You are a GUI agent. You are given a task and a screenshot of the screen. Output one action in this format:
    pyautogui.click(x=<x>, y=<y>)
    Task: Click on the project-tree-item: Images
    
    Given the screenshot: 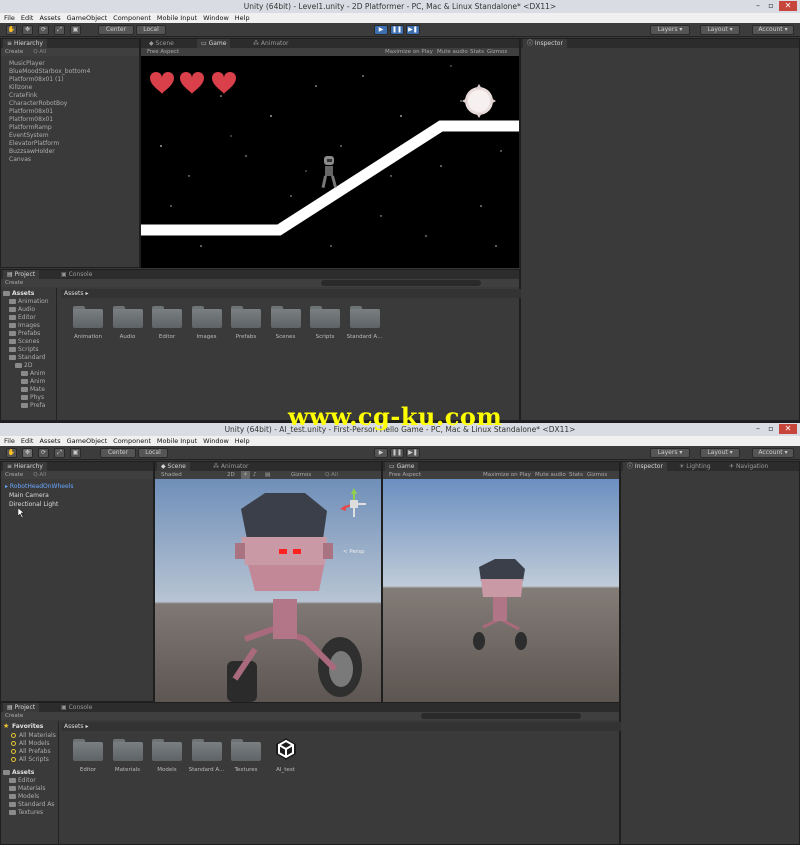 What is the action you would take?
    pyautogui.click(x=24, y=325)
    